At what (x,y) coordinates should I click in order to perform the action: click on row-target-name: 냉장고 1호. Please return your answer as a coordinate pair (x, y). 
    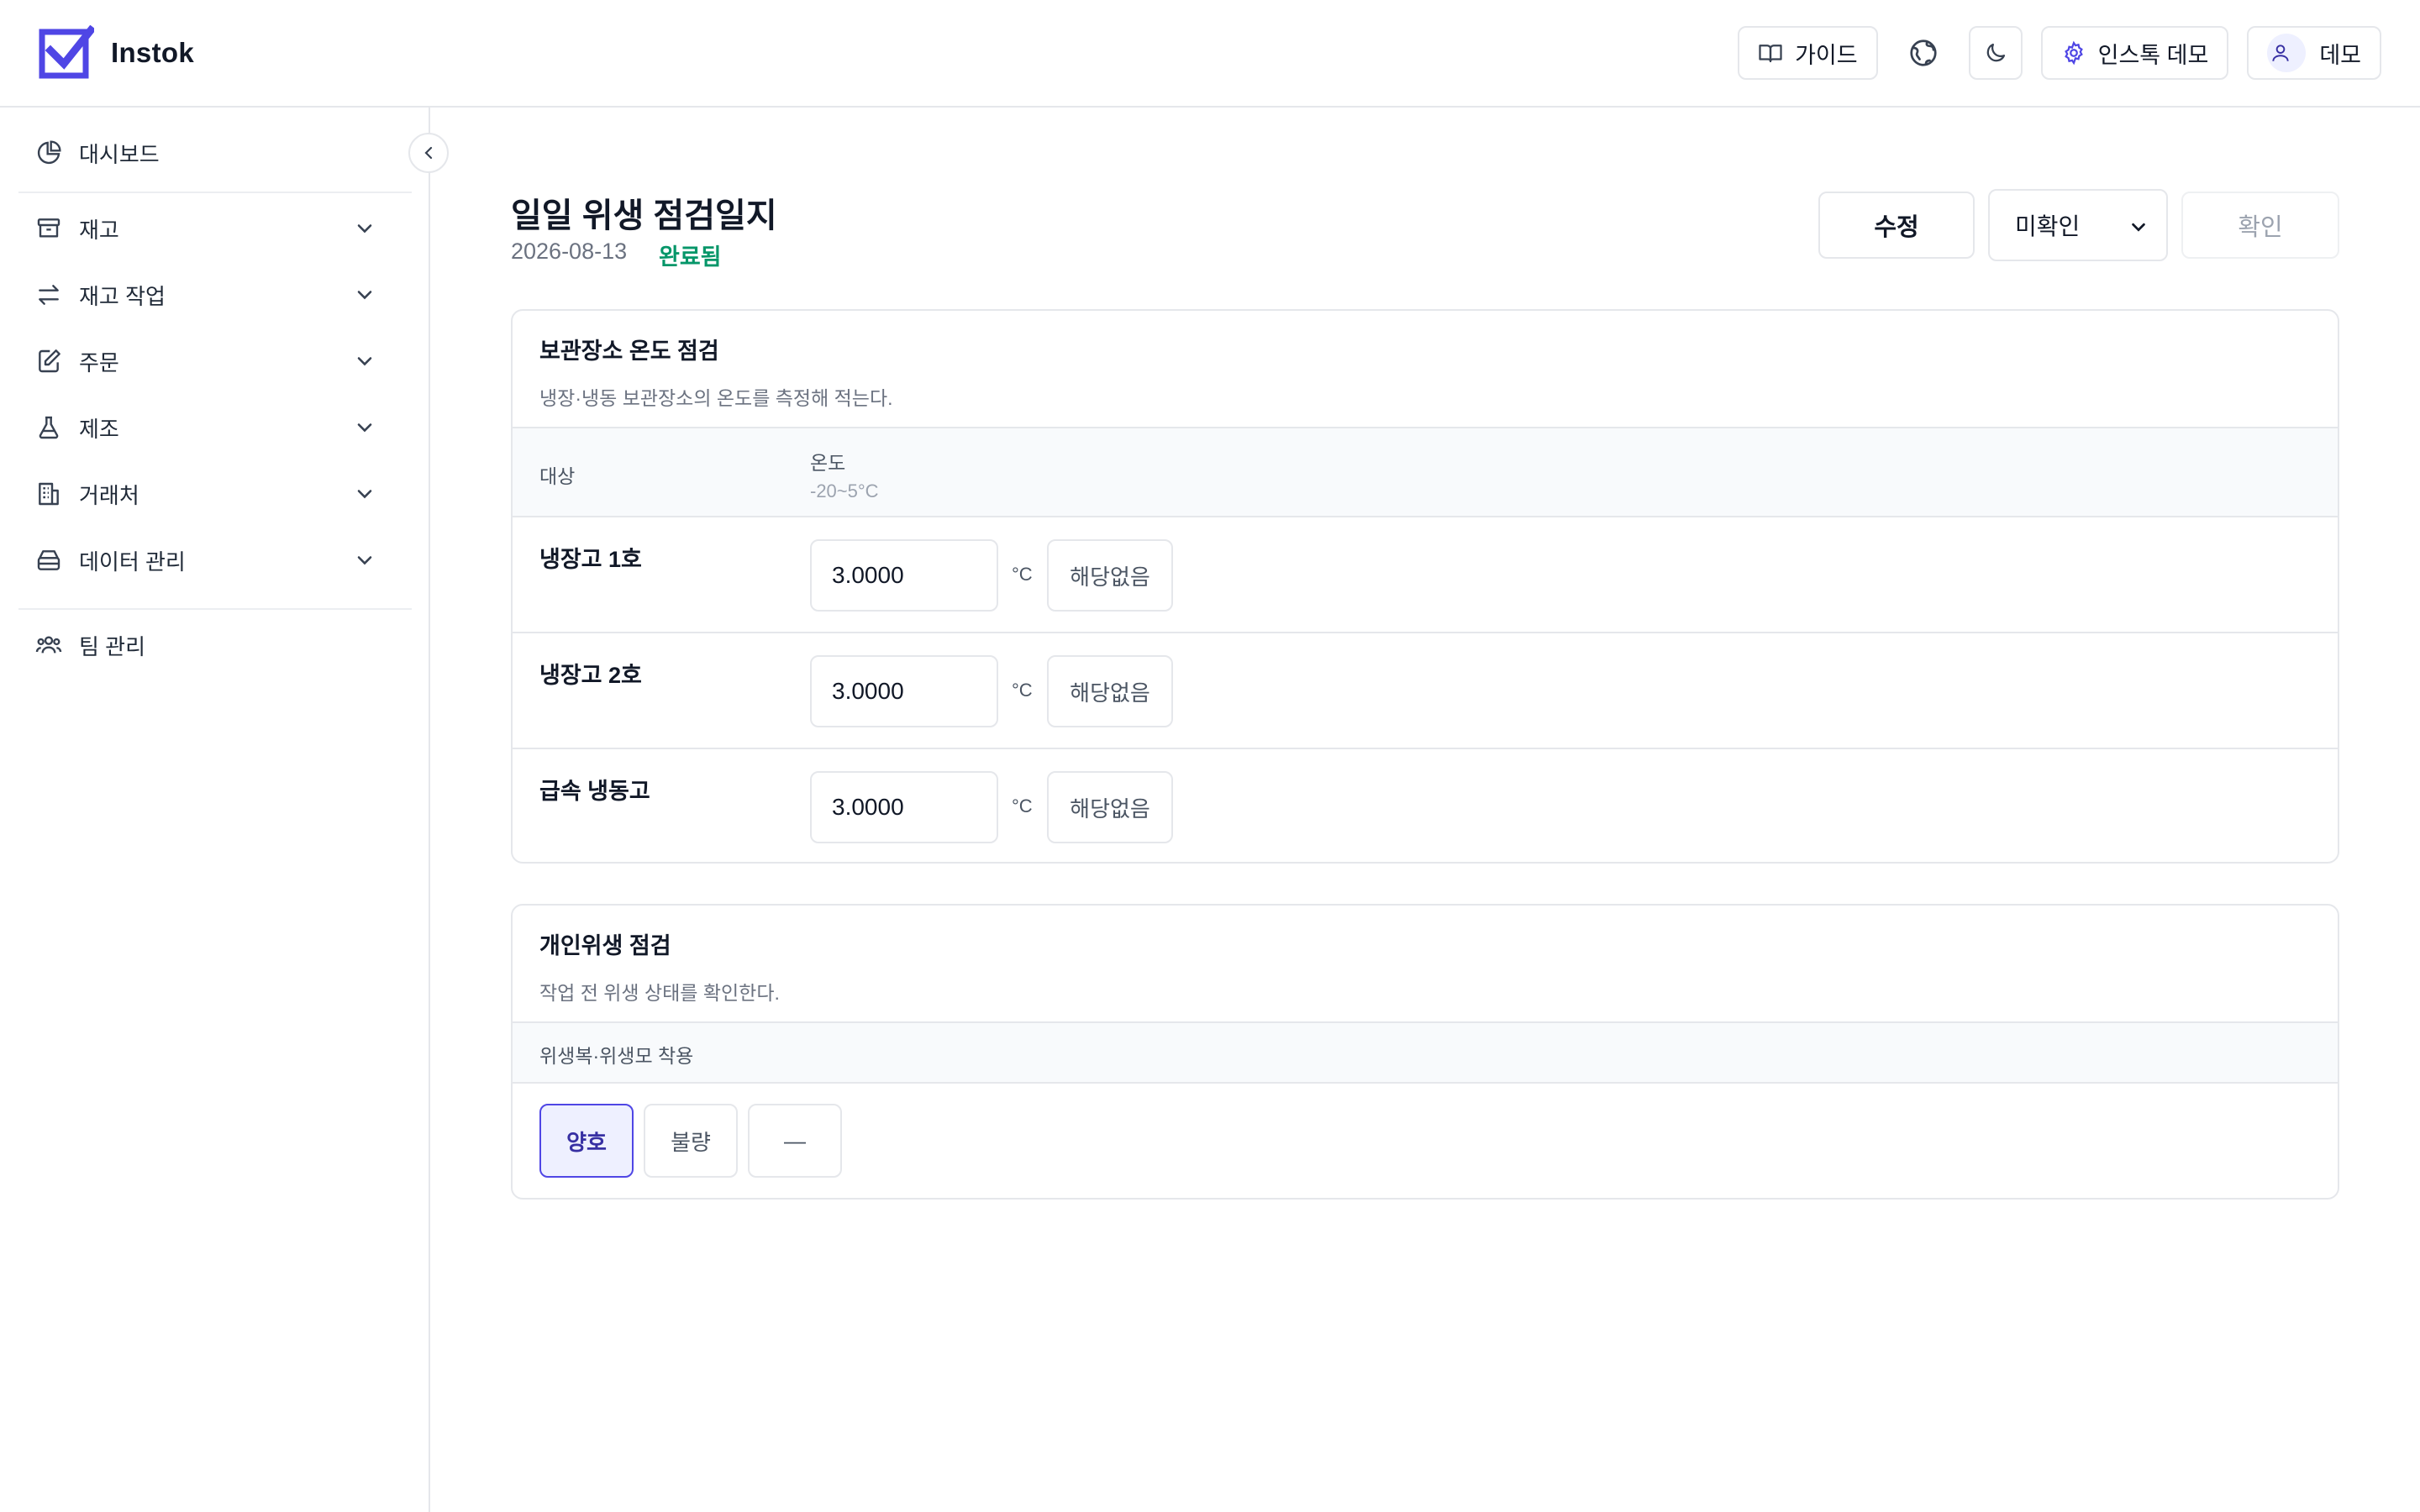
    Looking at the image, I should click on (590, 559).